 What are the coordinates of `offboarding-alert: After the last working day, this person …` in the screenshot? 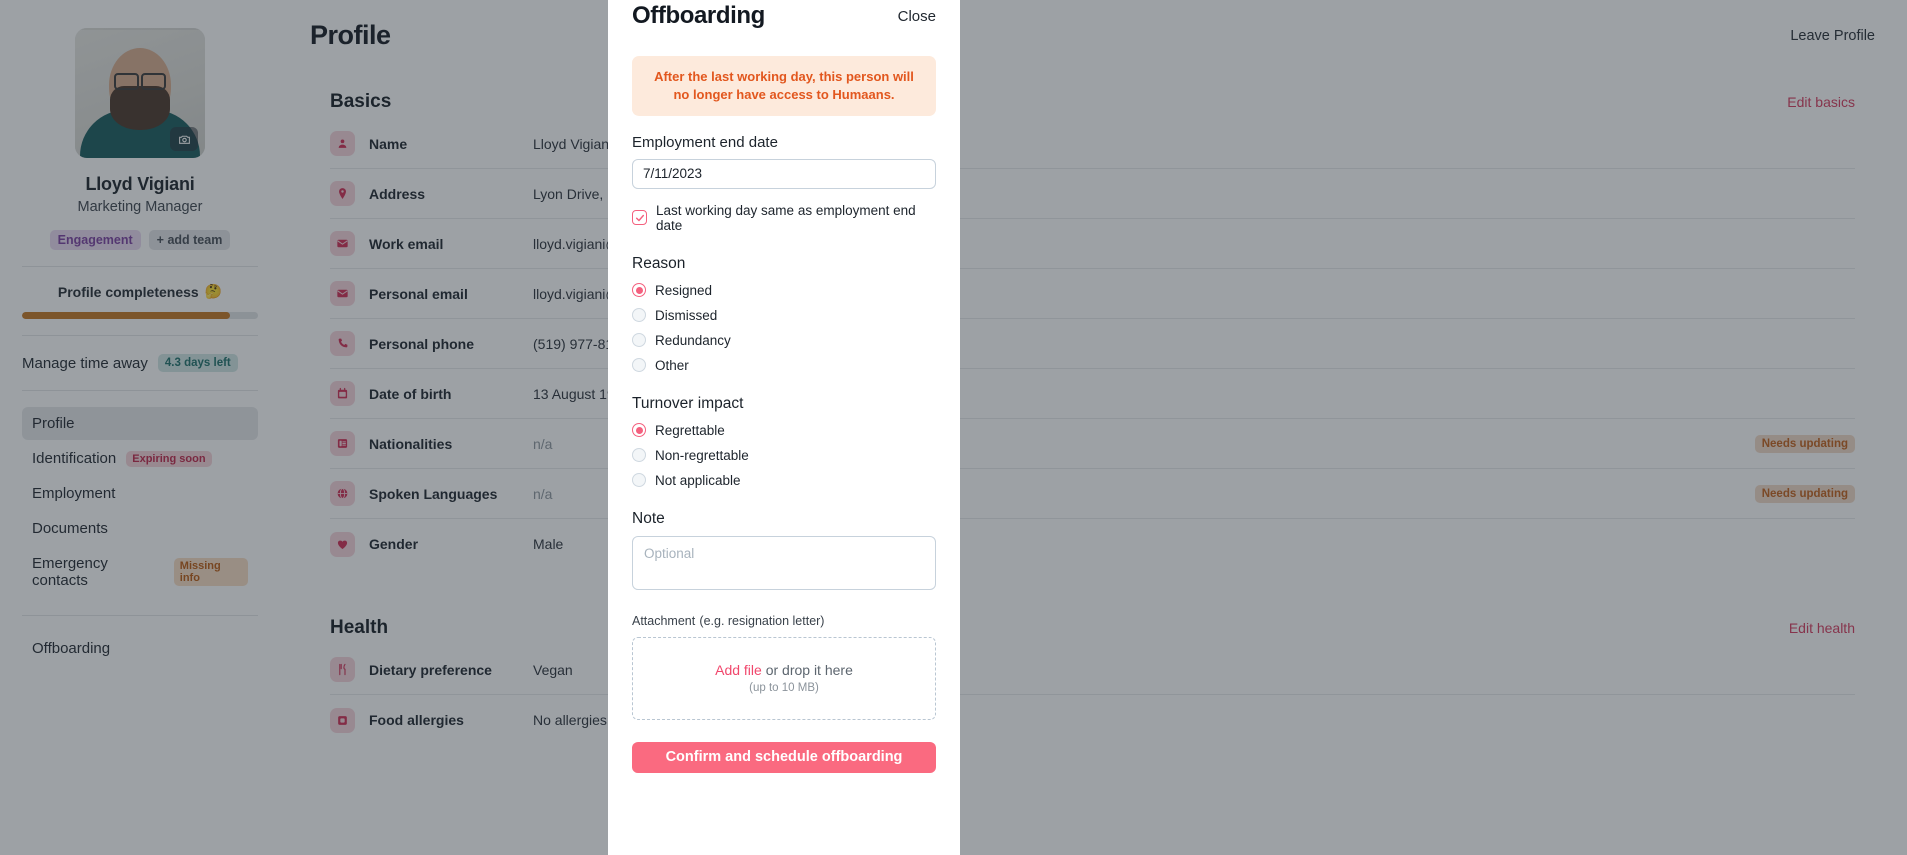 It's located at (784, 86).